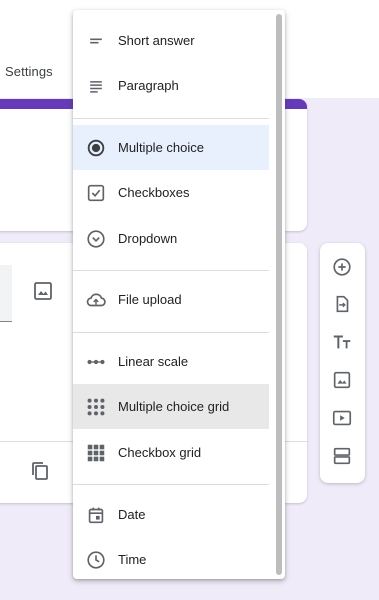 This screenshot has height=600, width=379. What do you see at coordinates (96, 239) in the screenshot?
I see `dropdown-circle-icon` at bounding box center [96, 239].